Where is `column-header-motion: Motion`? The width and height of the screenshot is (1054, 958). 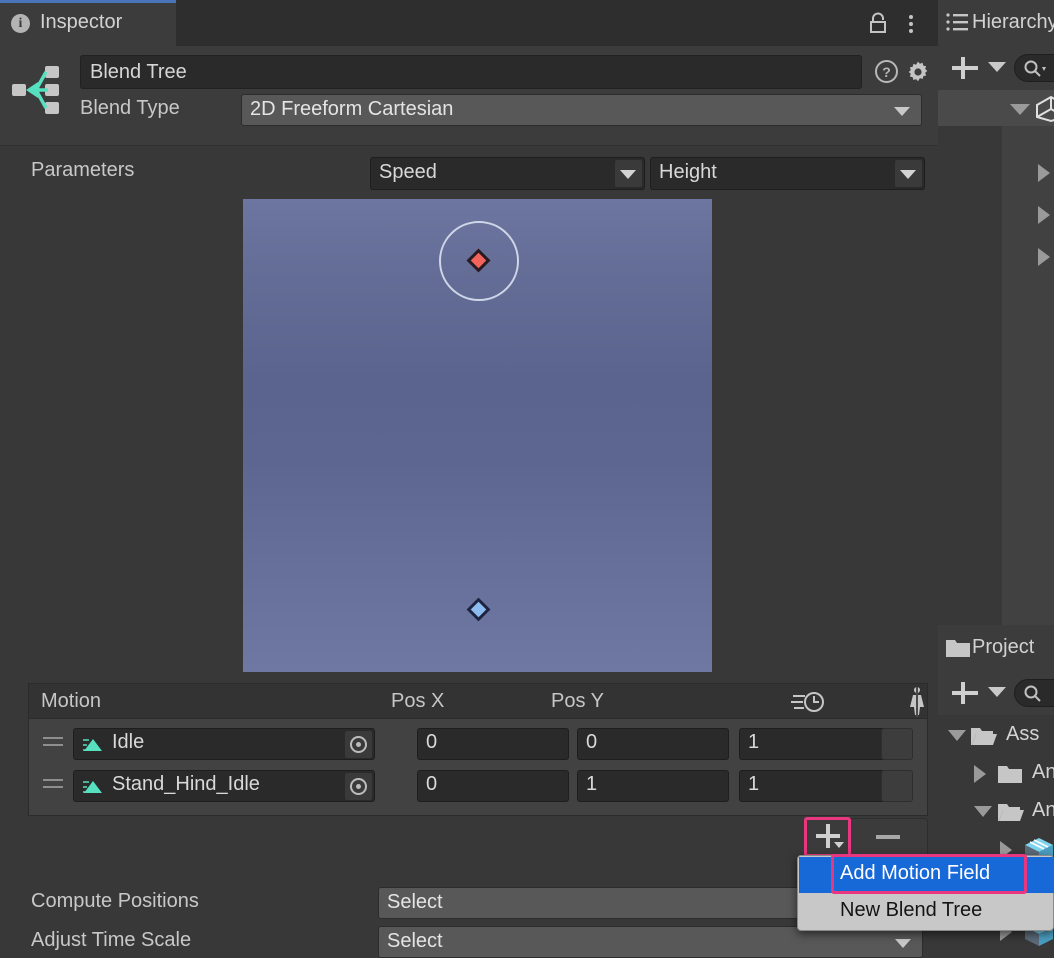 column-header-motion: Motion is located at coordinates (71, 701).